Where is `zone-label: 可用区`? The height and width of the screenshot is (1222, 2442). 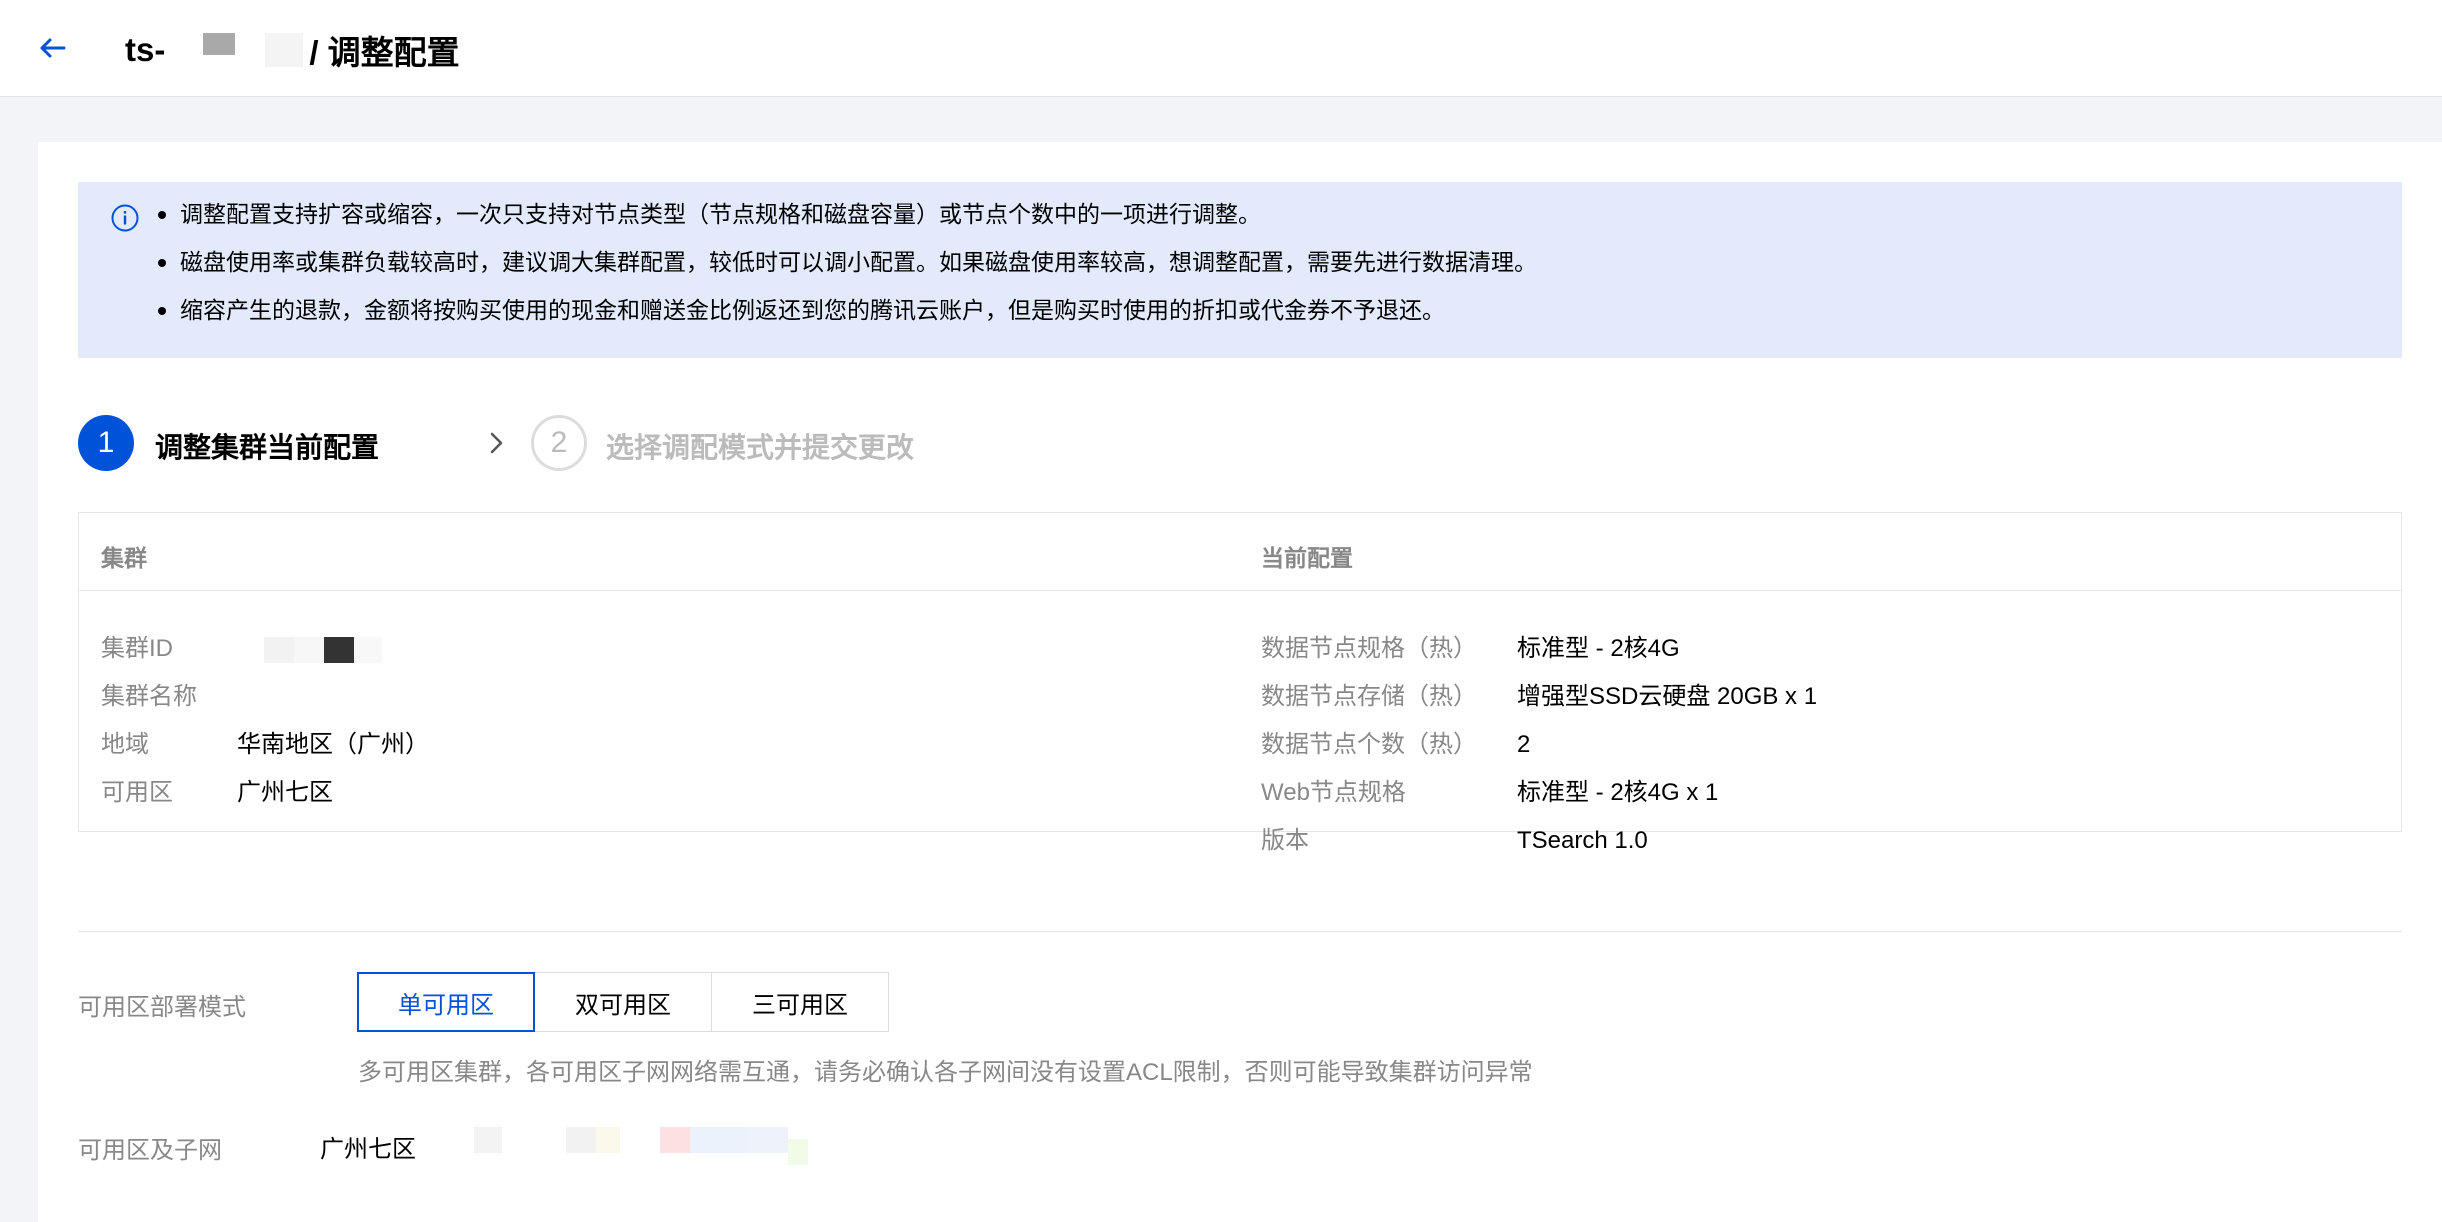 zone-label: 可用区 is located at coordinates (137, 792).